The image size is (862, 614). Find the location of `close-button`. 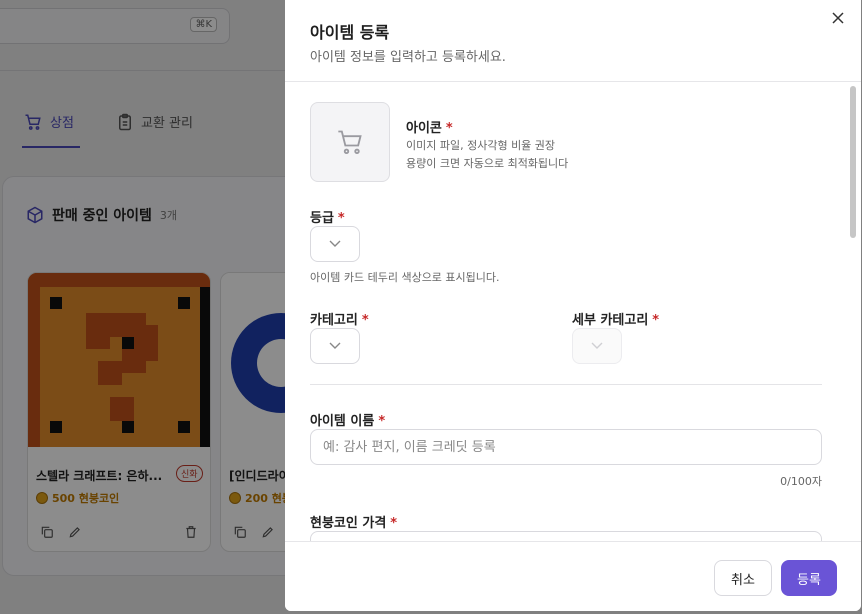

close-button is located at coordinates (838, 18).